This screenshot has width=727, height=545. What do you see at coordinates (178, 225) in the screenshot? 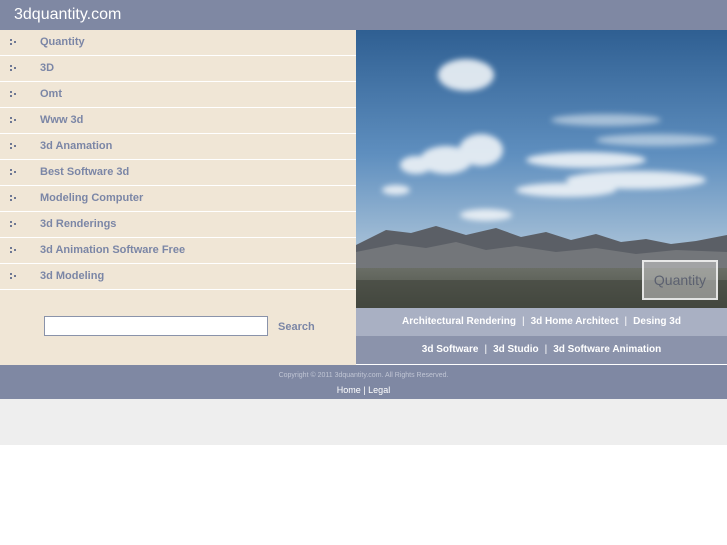
I see `sidebar-item: 3d Renderings` at bounding box center [178, 225].